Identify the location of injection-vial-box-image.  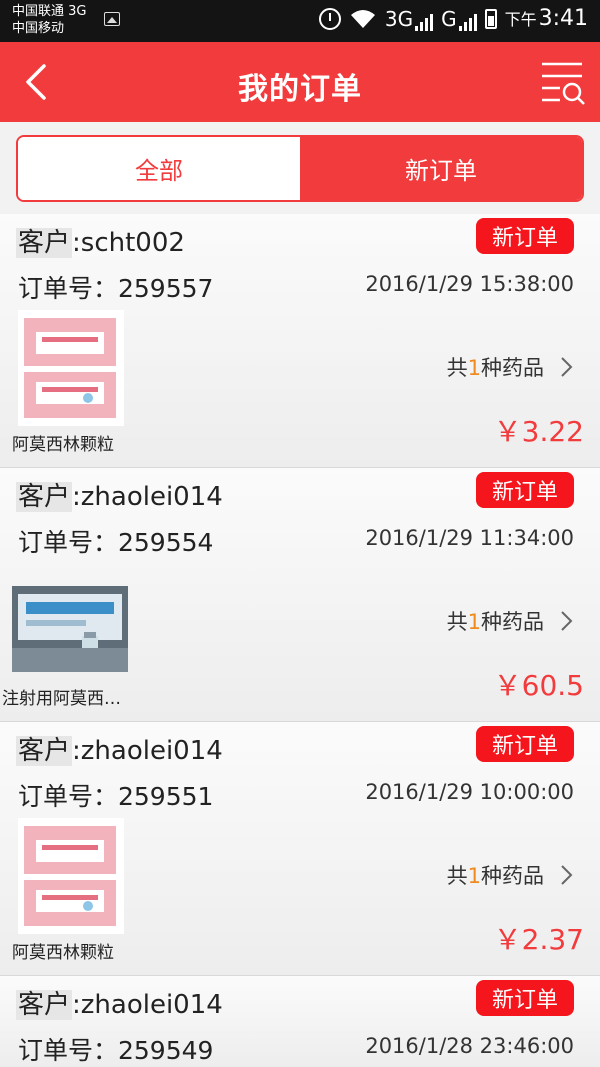
(70, 629).